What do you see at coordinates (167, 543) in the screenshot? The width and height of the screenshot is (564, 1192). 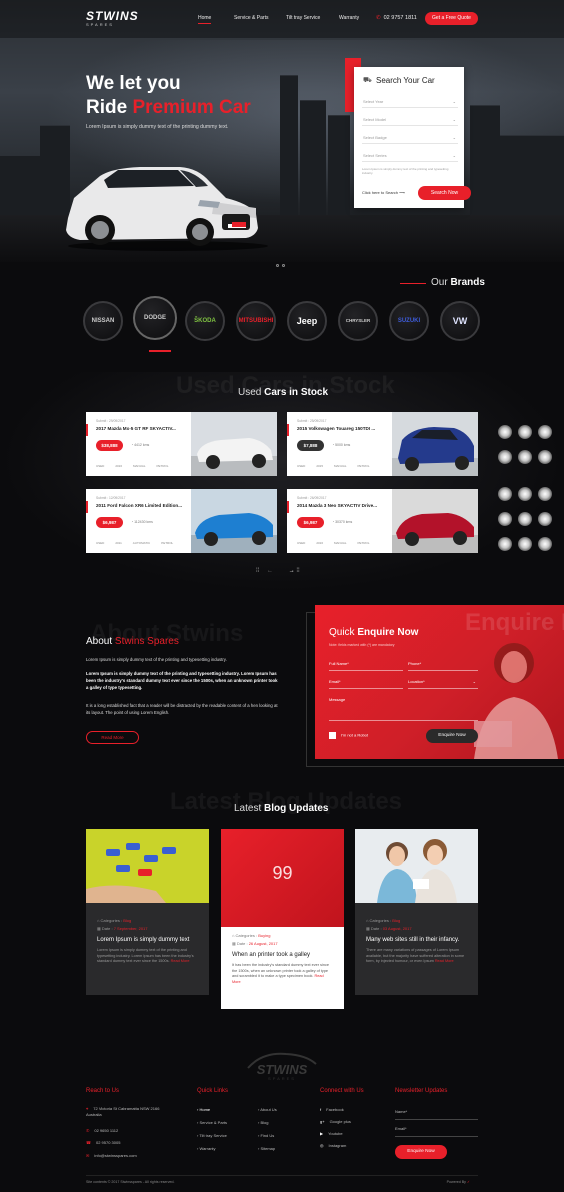 I see `spec-fuel: PETROL` at bounding box center [167, 543].